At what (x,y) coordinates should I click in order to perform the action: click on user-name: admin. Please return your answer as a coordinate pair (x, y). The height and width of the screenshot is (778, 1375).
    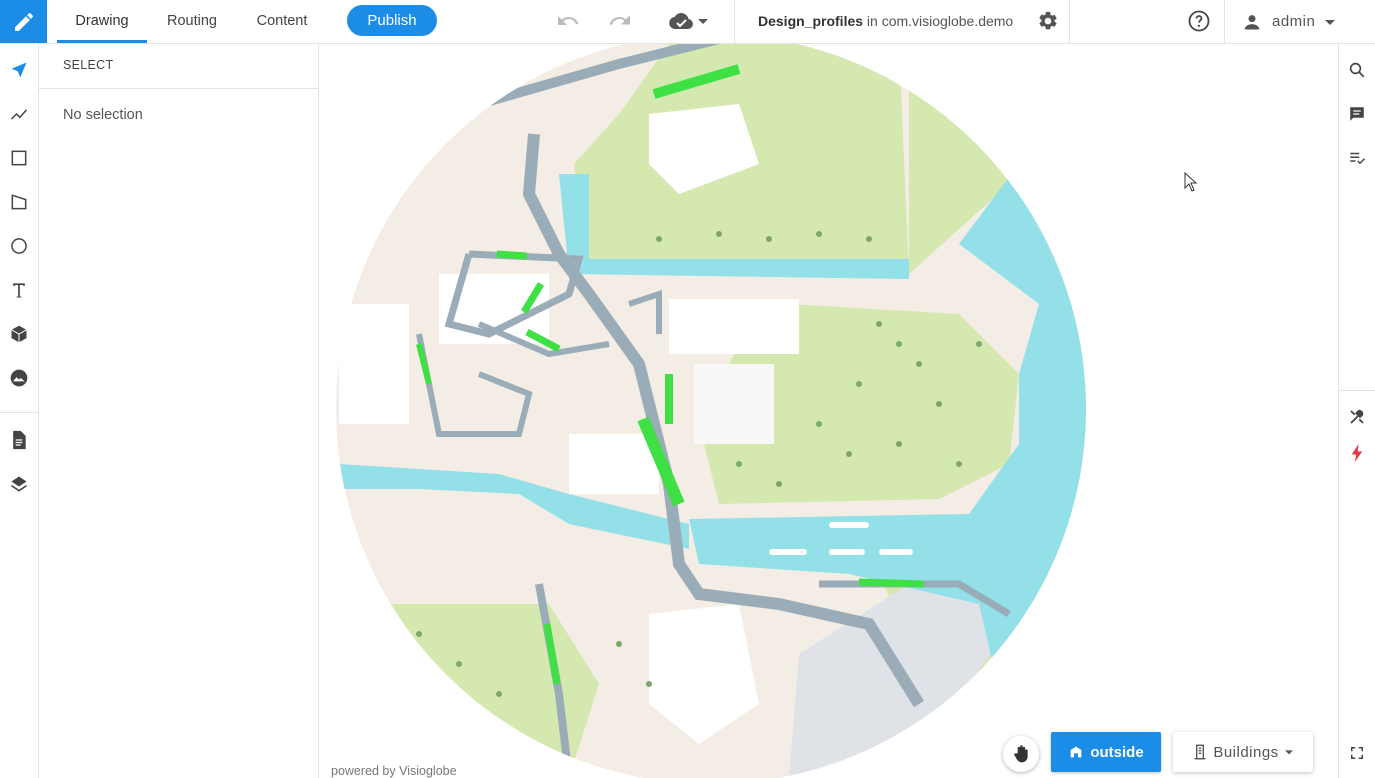
    Looking at the image, I should click on (1294, 21).